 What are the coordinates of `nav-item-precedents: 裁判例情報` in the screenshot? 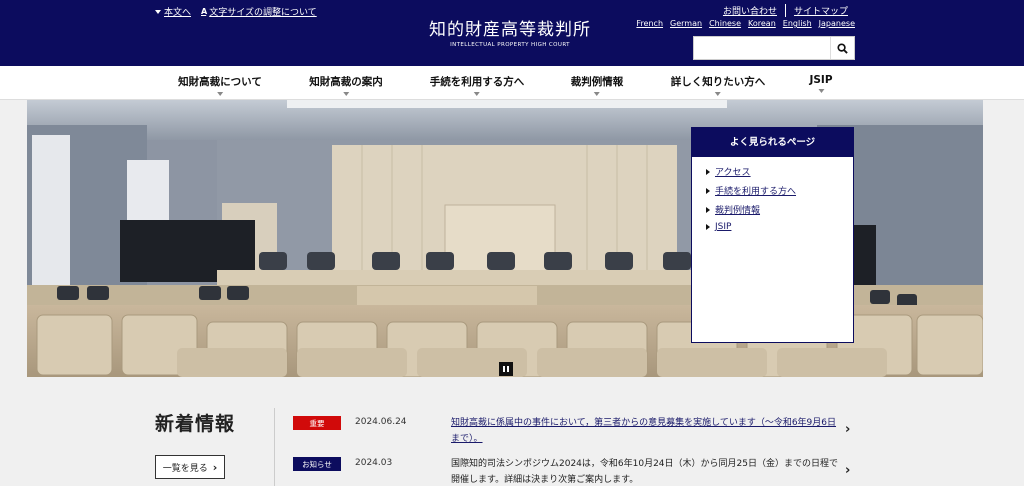 It's located at (597, 85).